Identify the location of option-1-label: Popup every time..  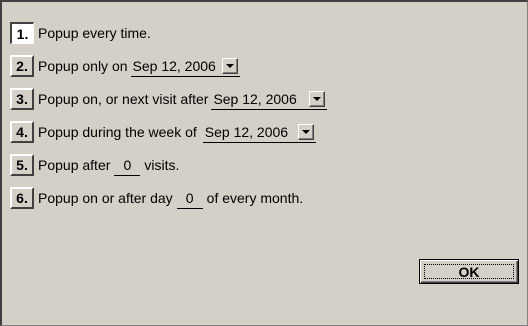
(94, 33).